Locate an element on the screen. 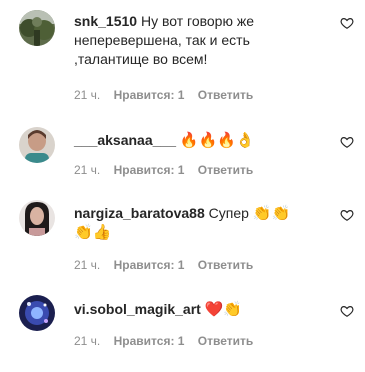 This screenshot has height=372, width=365. comment-emoji: 👏👏 is located at coordinates (271, 213).